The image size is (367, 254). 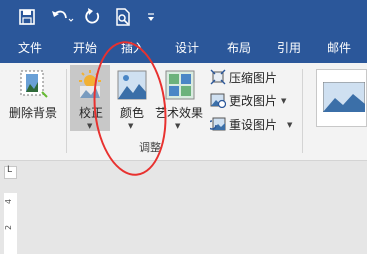 What do you see at coordinates (30, 48) in the screenshot?
I see `tab-file: 文件` at bounding box center [30, 48].